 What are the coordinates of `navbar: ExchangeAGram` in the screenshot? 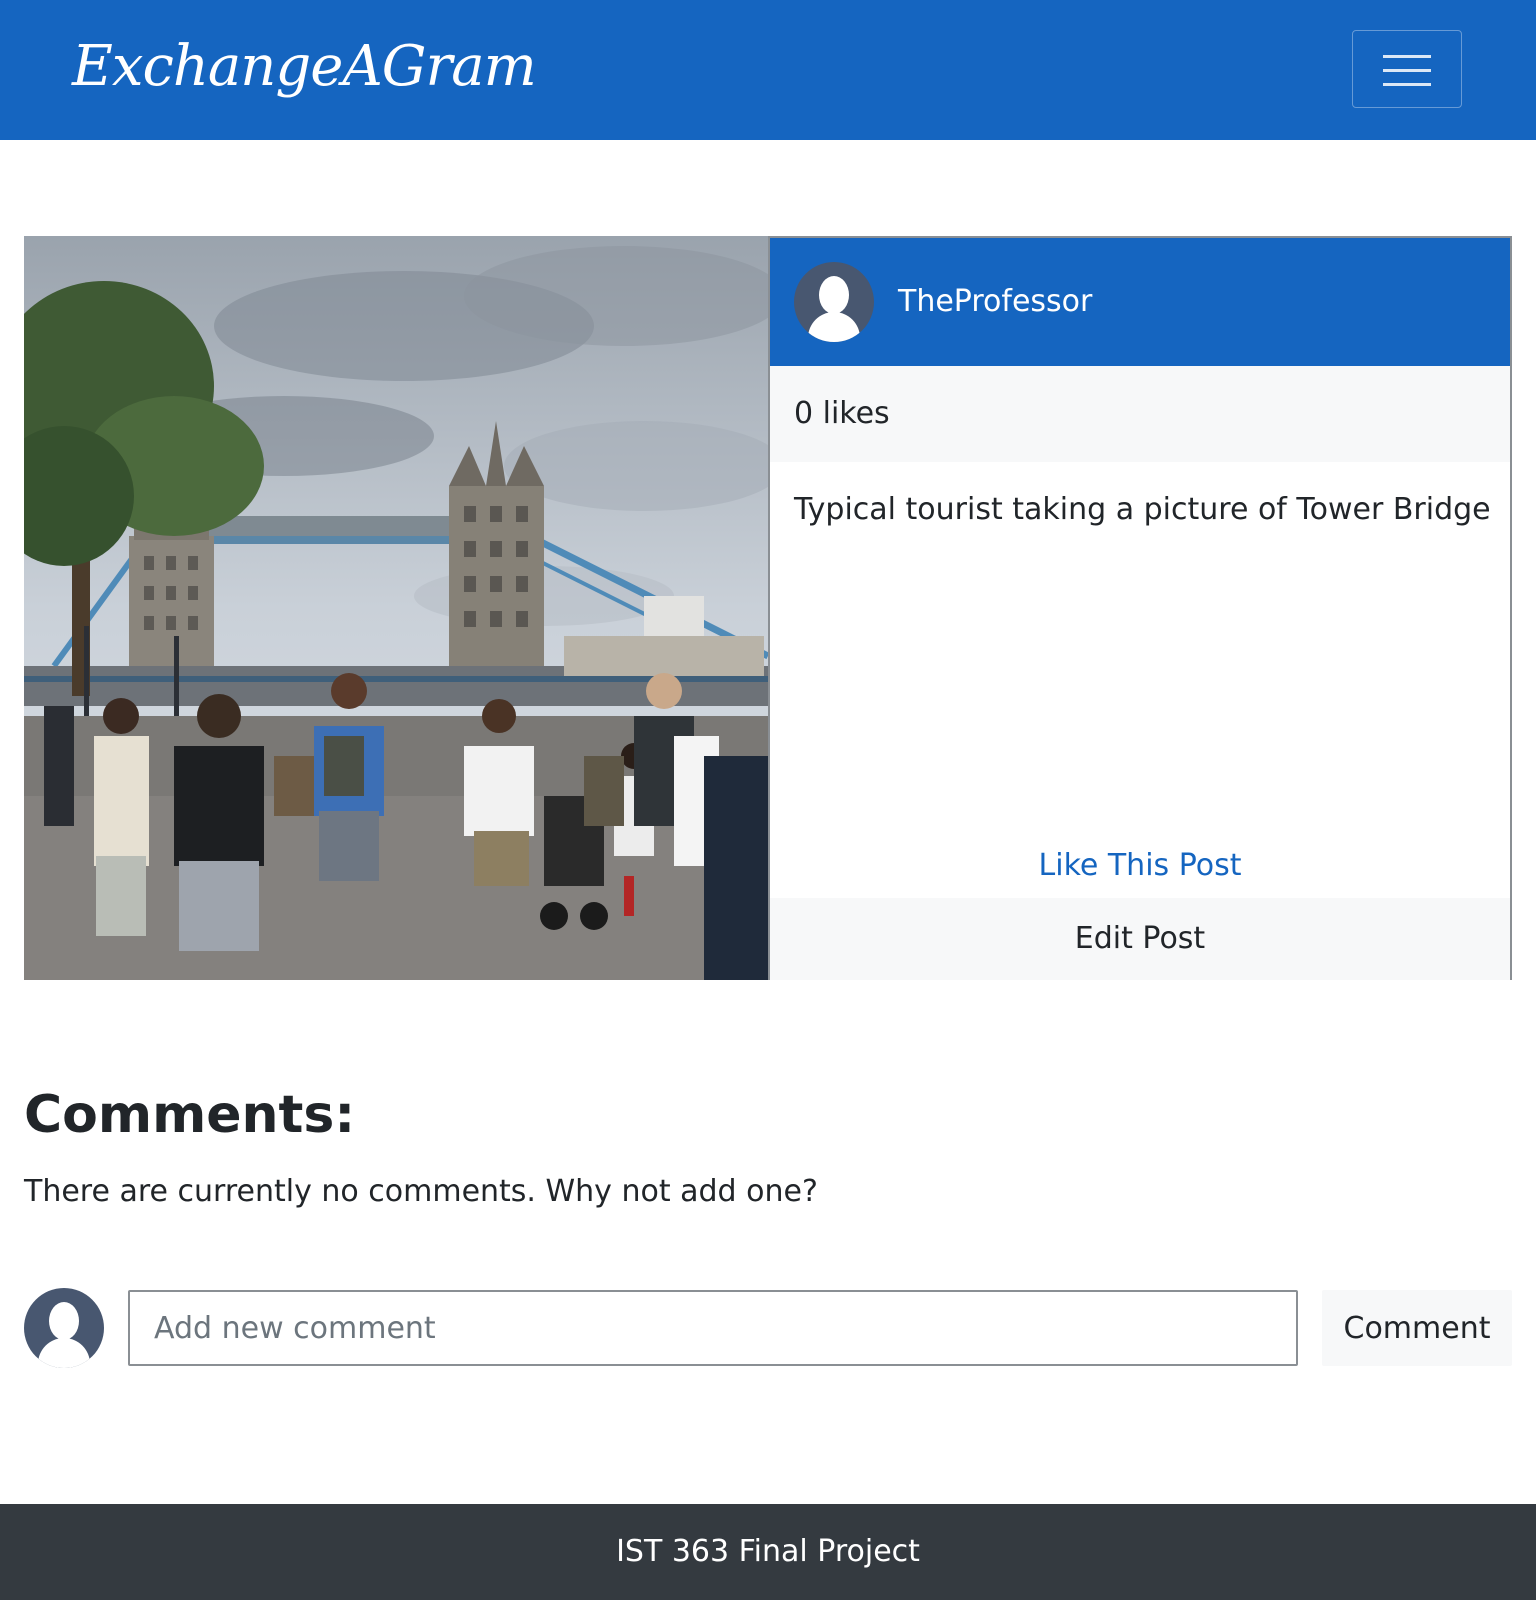 It's located at (768, 70).